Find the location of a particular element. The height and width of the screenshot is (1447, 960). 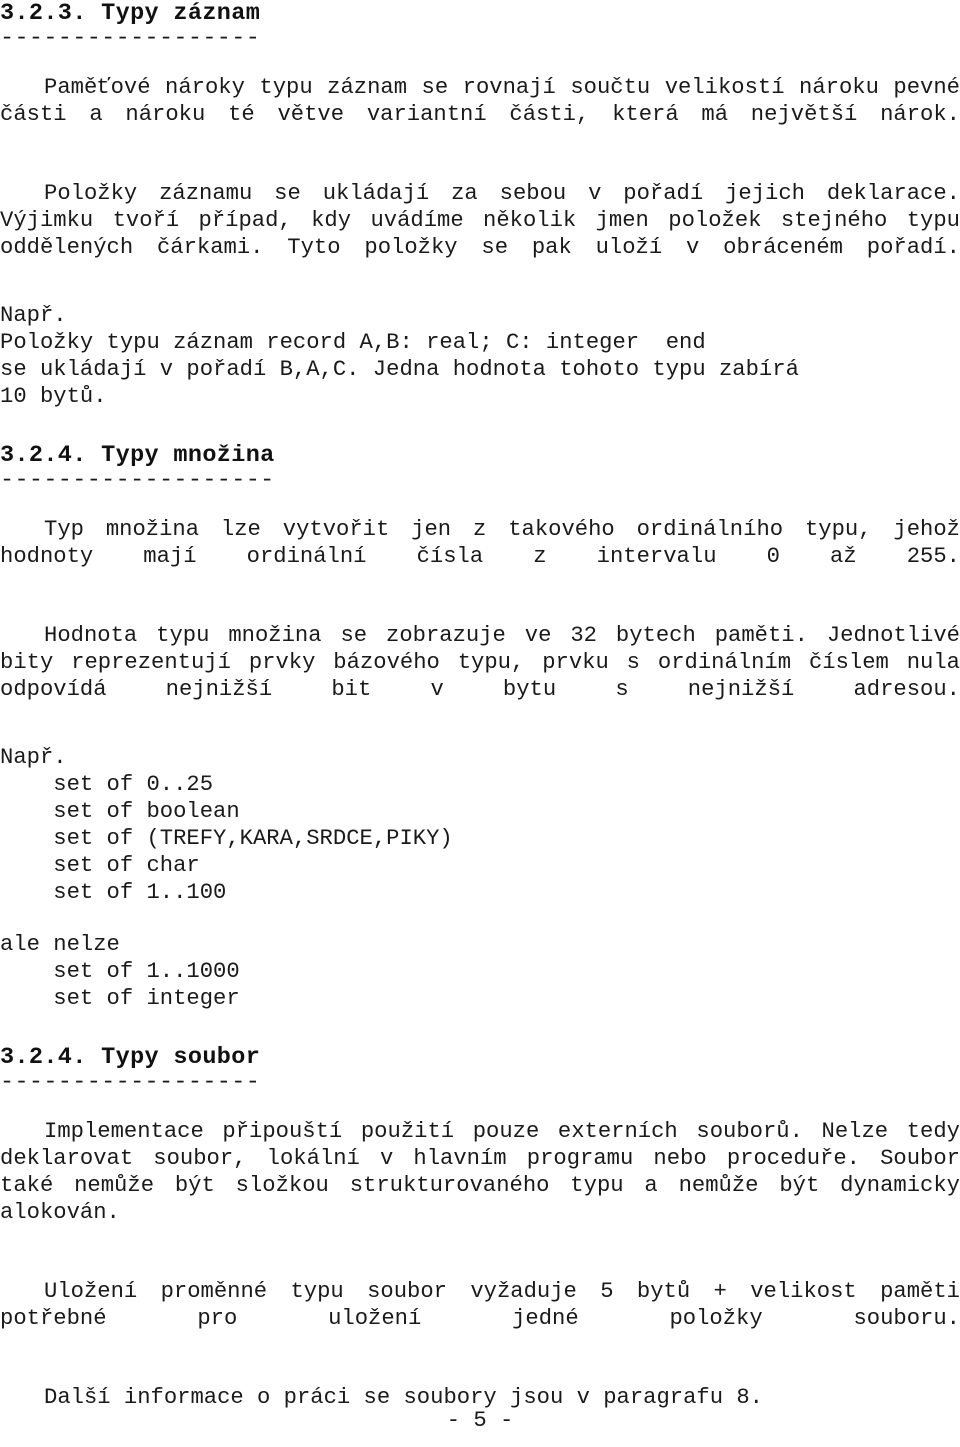

set-example-text: set of boolean is located at coordinates (146, 811).